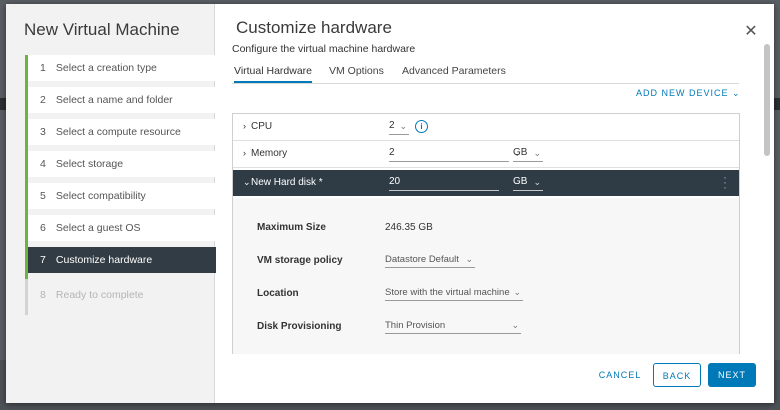 The image size is (780, 410). What do you see at coordinates (324, 49) in the screenshot?
I see `page-subtitle: Configure the virtual machine hardware` at bounding box center [324, 49].